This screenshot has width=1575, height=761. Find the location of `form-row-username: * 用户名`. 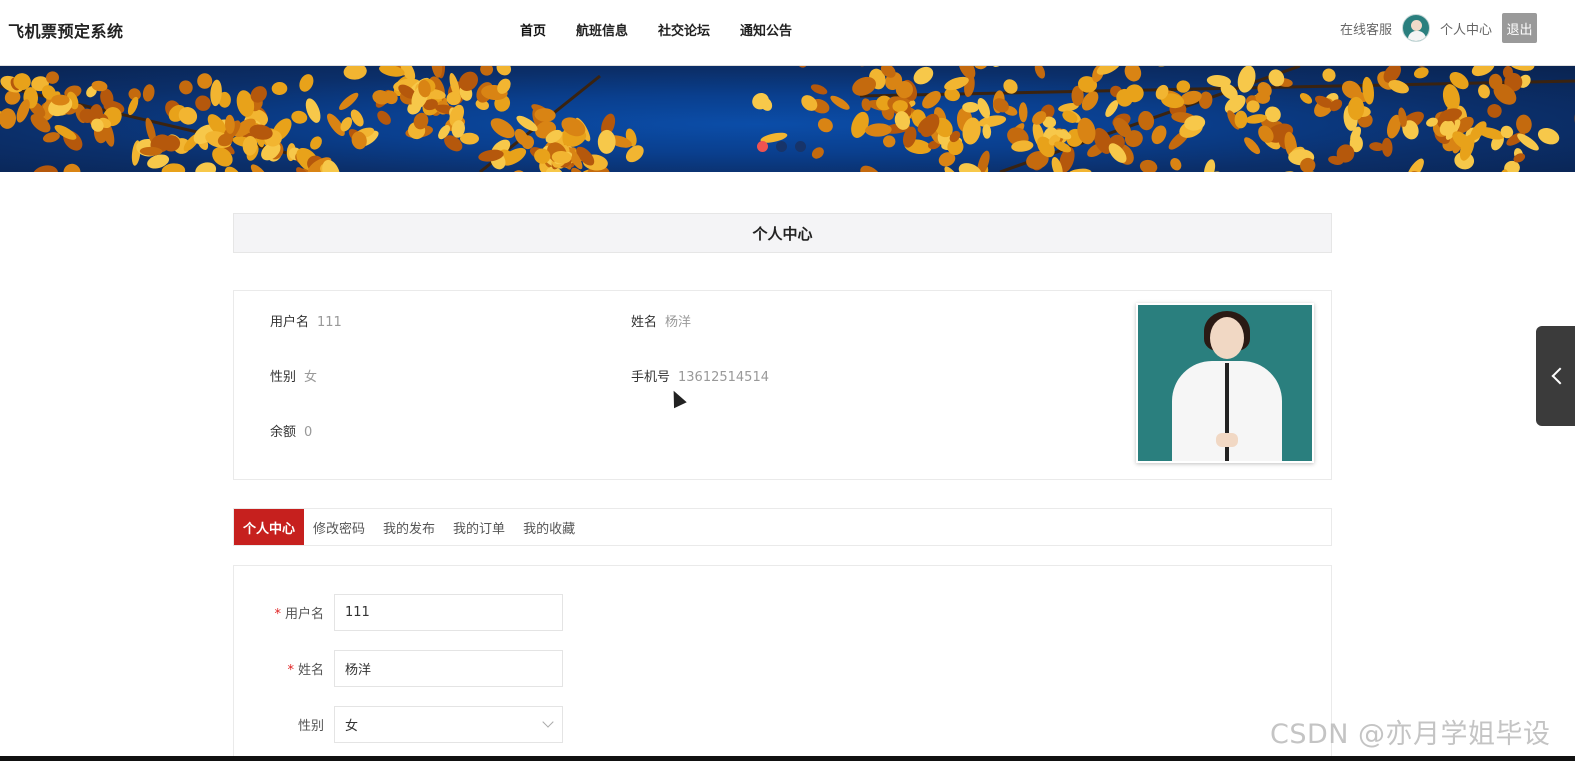

form-row-username: * 用户名 is located at coordinates (398, 612).